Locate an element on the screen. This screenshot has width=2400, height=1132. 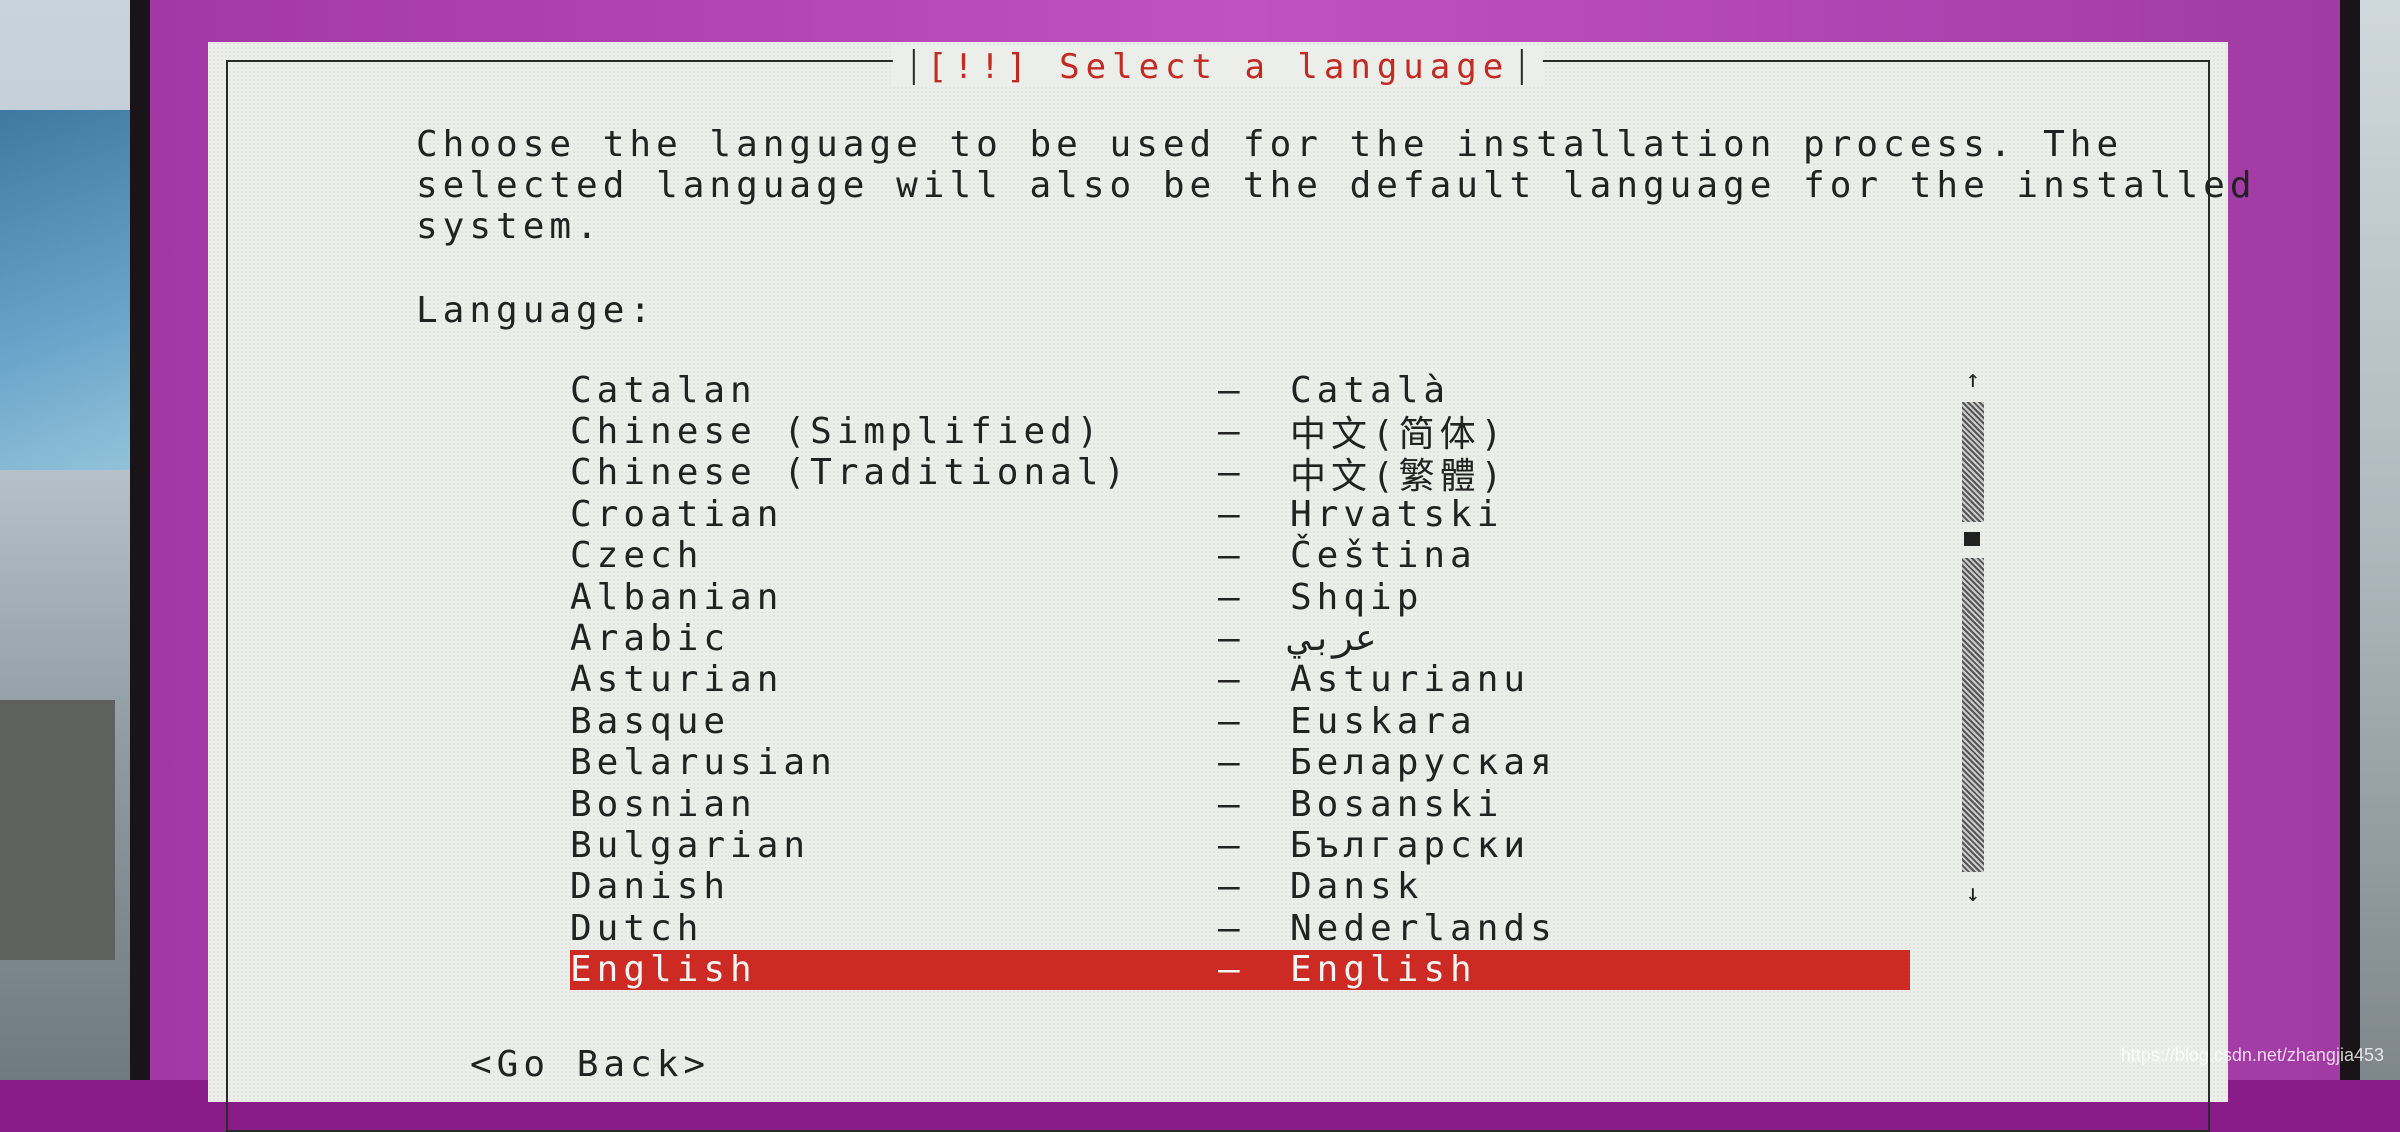
language-option: Danish – Dansk is located at coordinates (1240, 887).